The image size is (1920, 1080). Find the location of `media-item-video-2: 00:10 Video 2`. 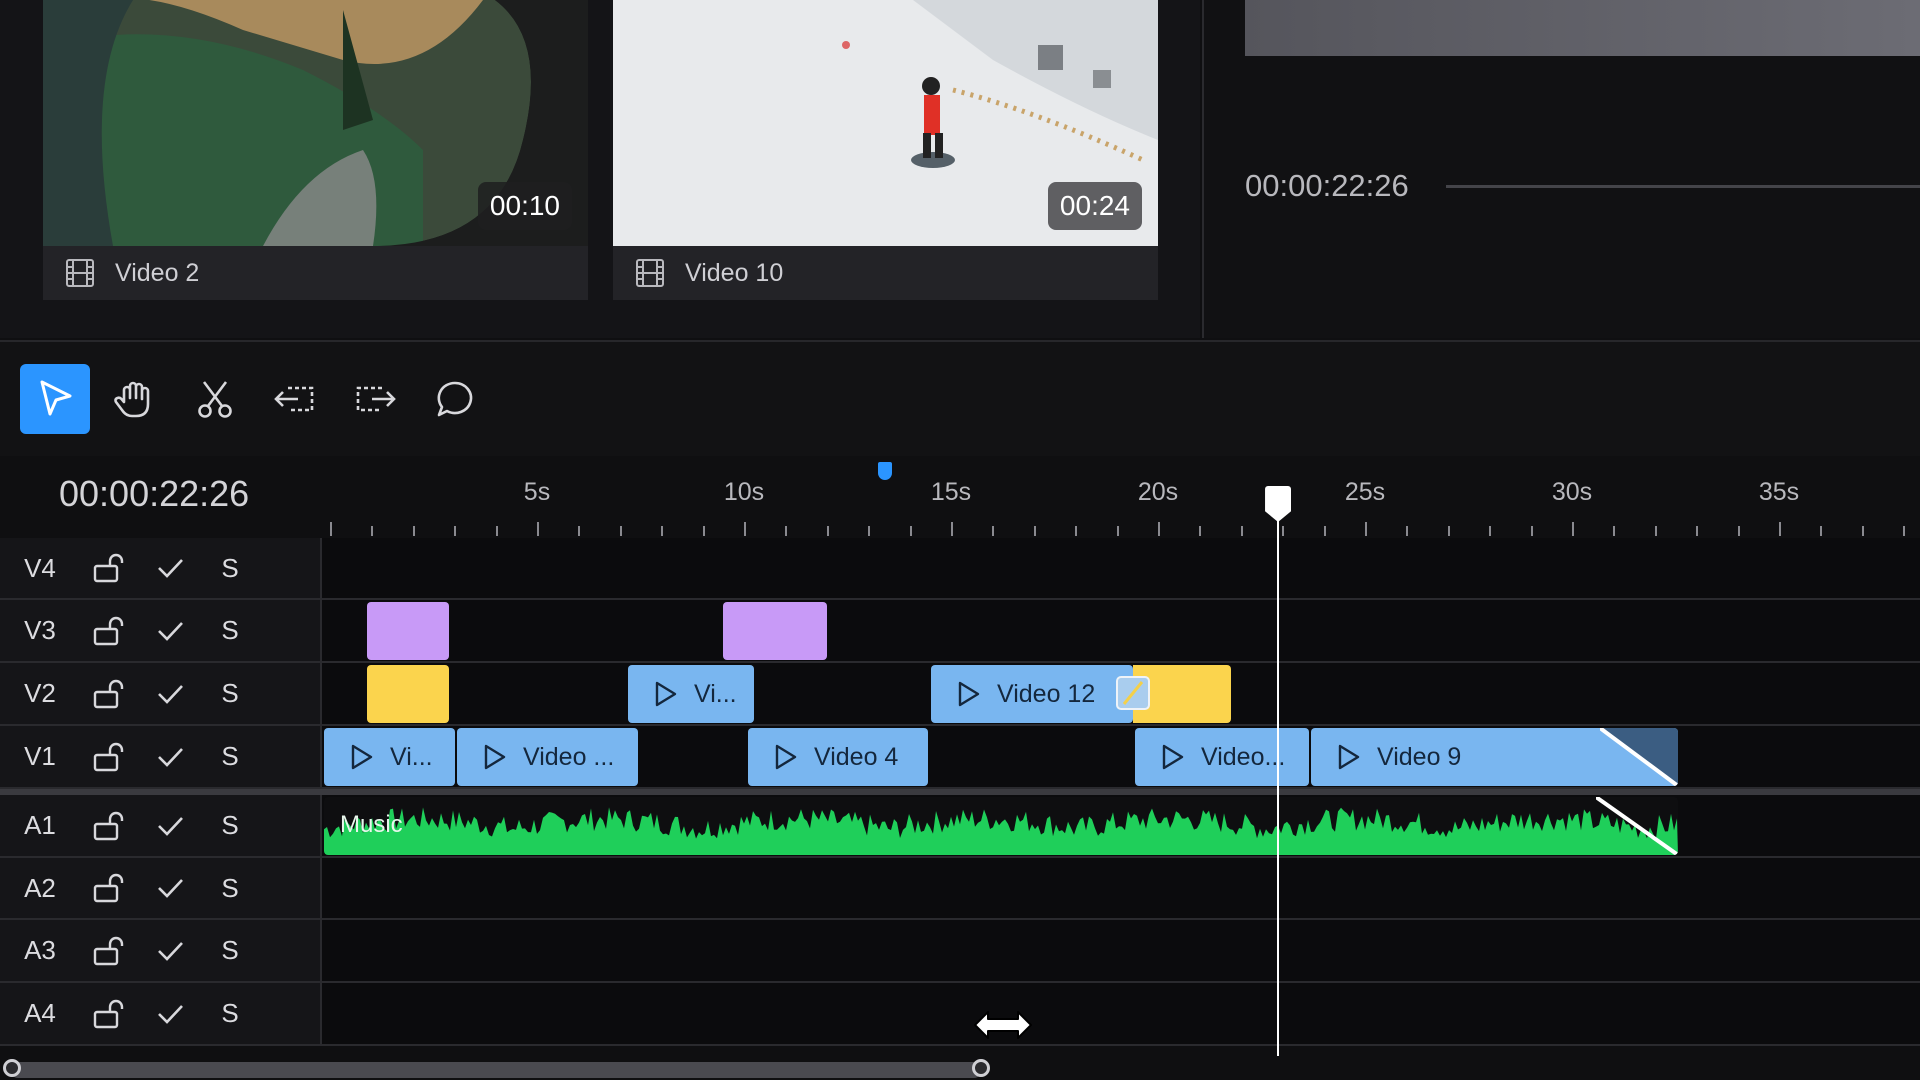

media-item-video-2: 00:10 Video 2 is located at coordinates (315, 150).